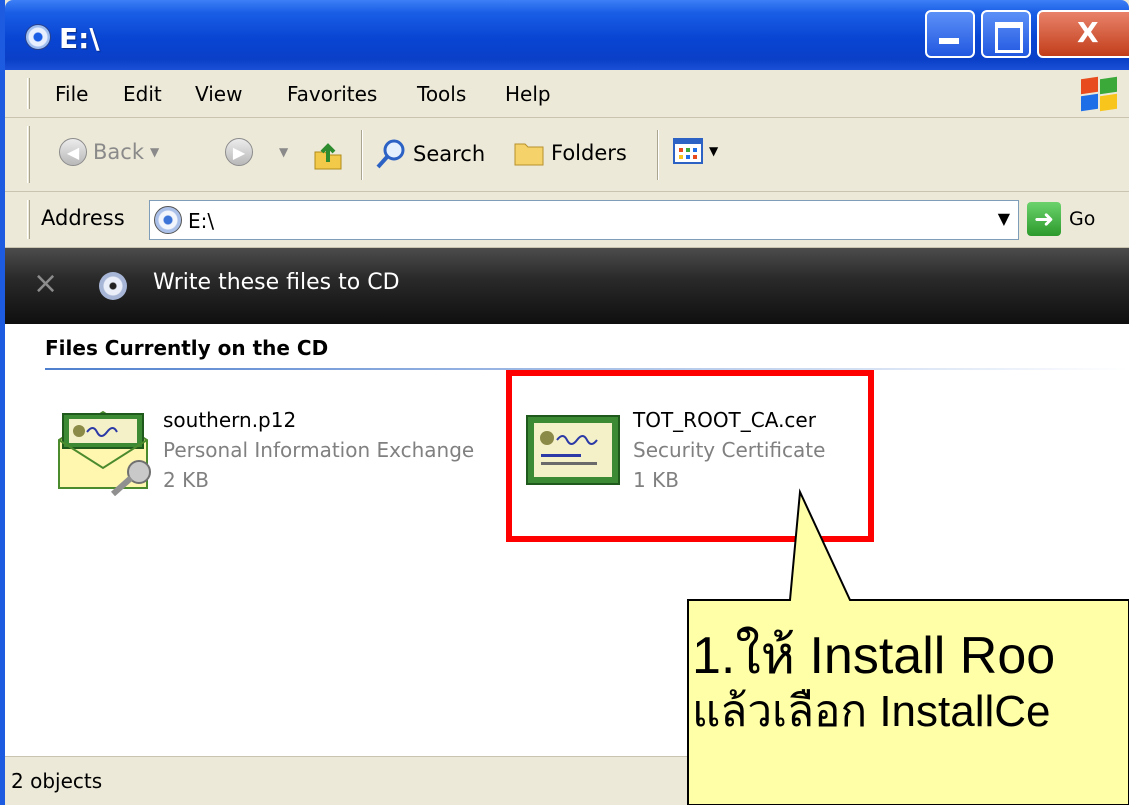 This screenshot has width=1129, height=805. I want to click on menu-bar: File Edit View Favorites Tools Help, so click(567, 94).